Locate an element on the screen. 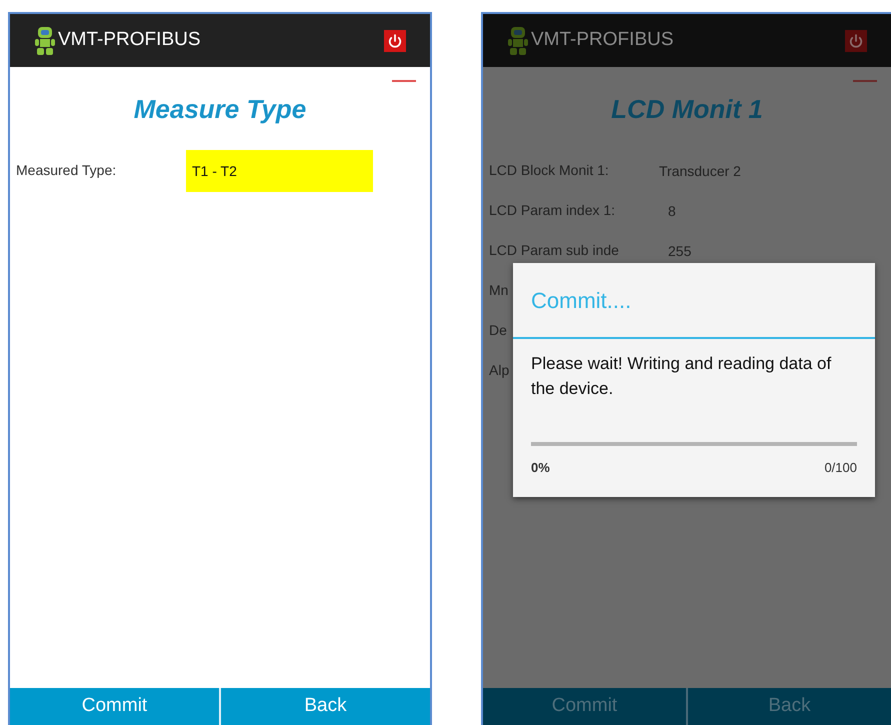  screen-title: Measure Type is located at coordinates (220, 109).